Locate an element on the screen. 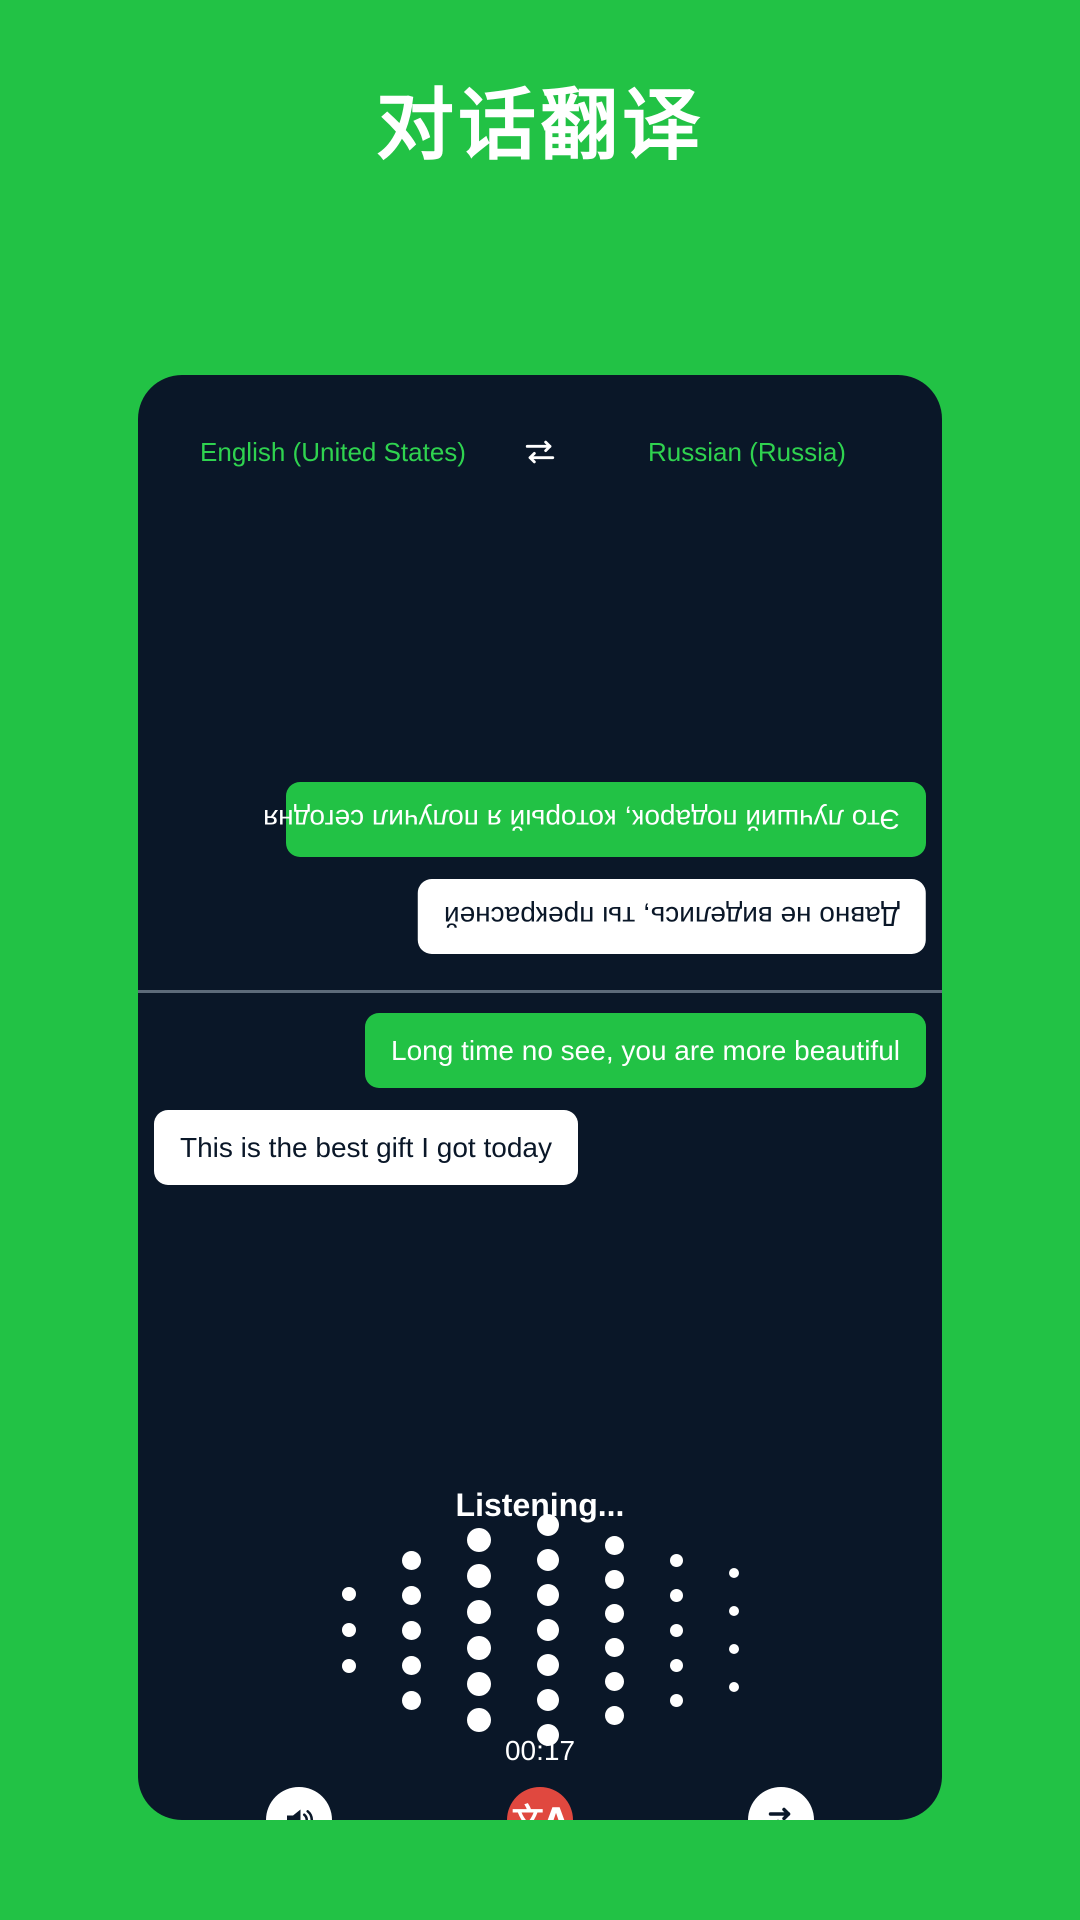  conversation-divider is located at coordinates (540, 991).